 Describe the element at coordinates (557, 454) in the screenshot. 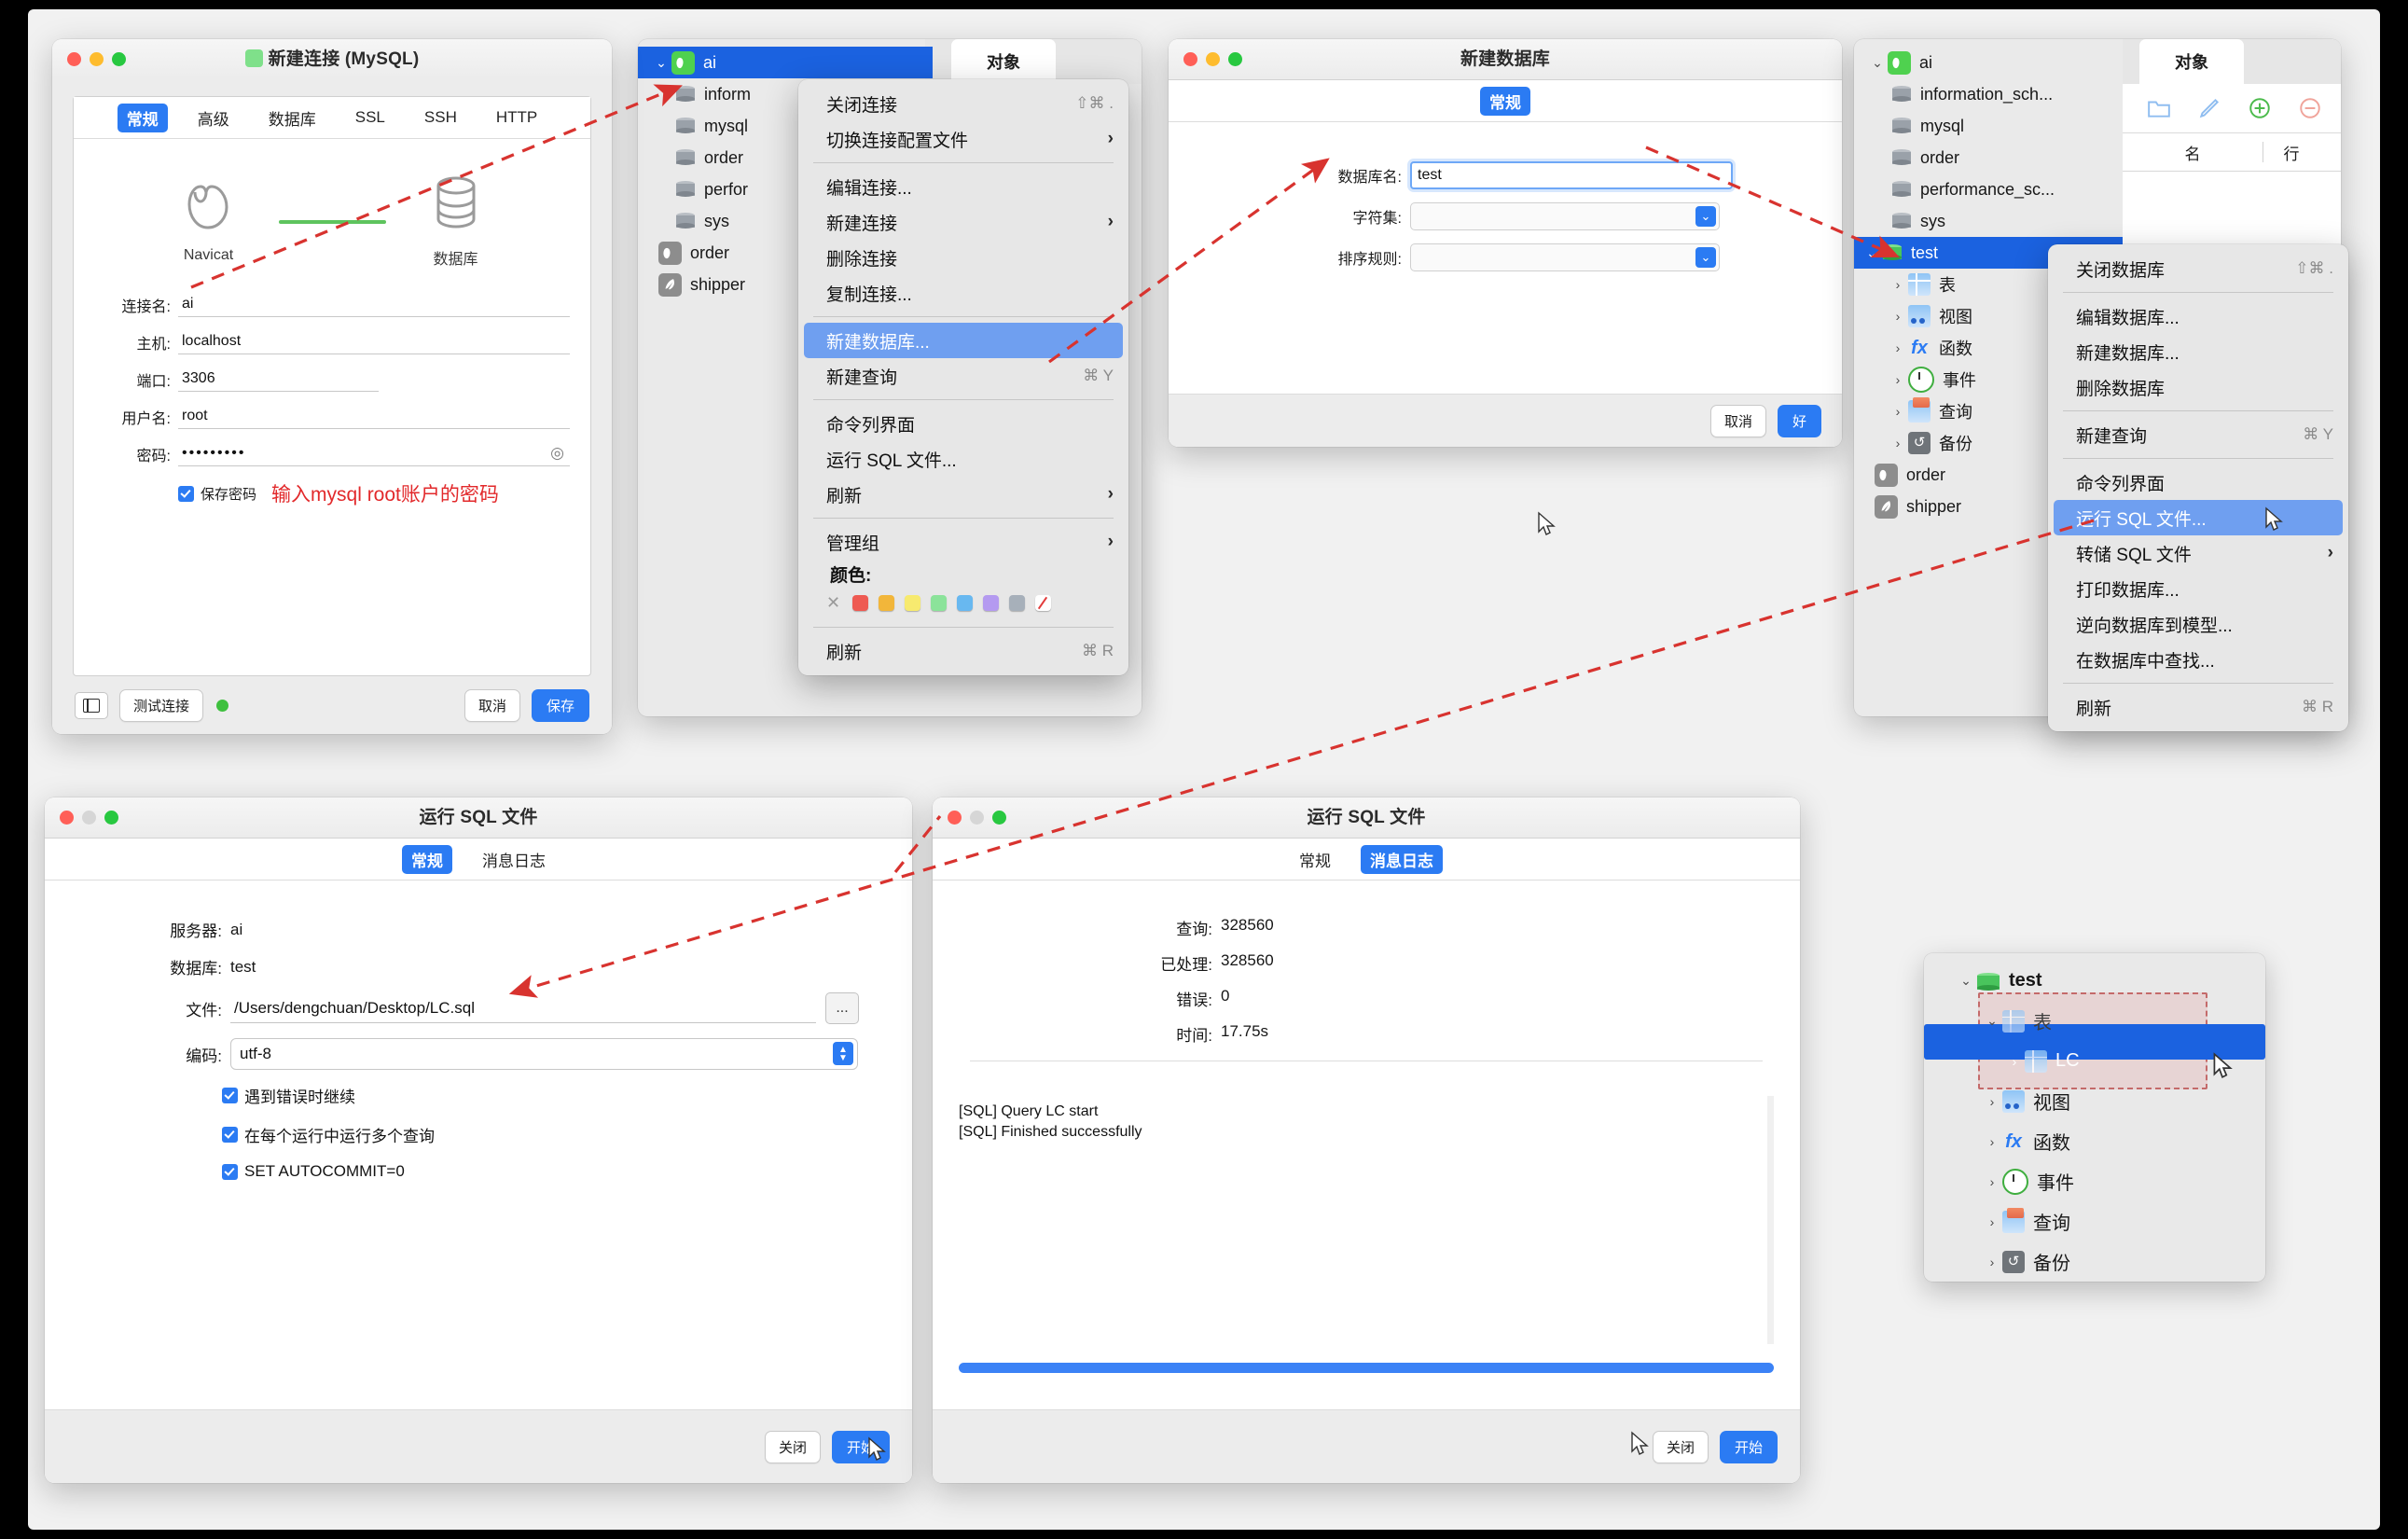

I see `show-password-icon: ◎` at that location.